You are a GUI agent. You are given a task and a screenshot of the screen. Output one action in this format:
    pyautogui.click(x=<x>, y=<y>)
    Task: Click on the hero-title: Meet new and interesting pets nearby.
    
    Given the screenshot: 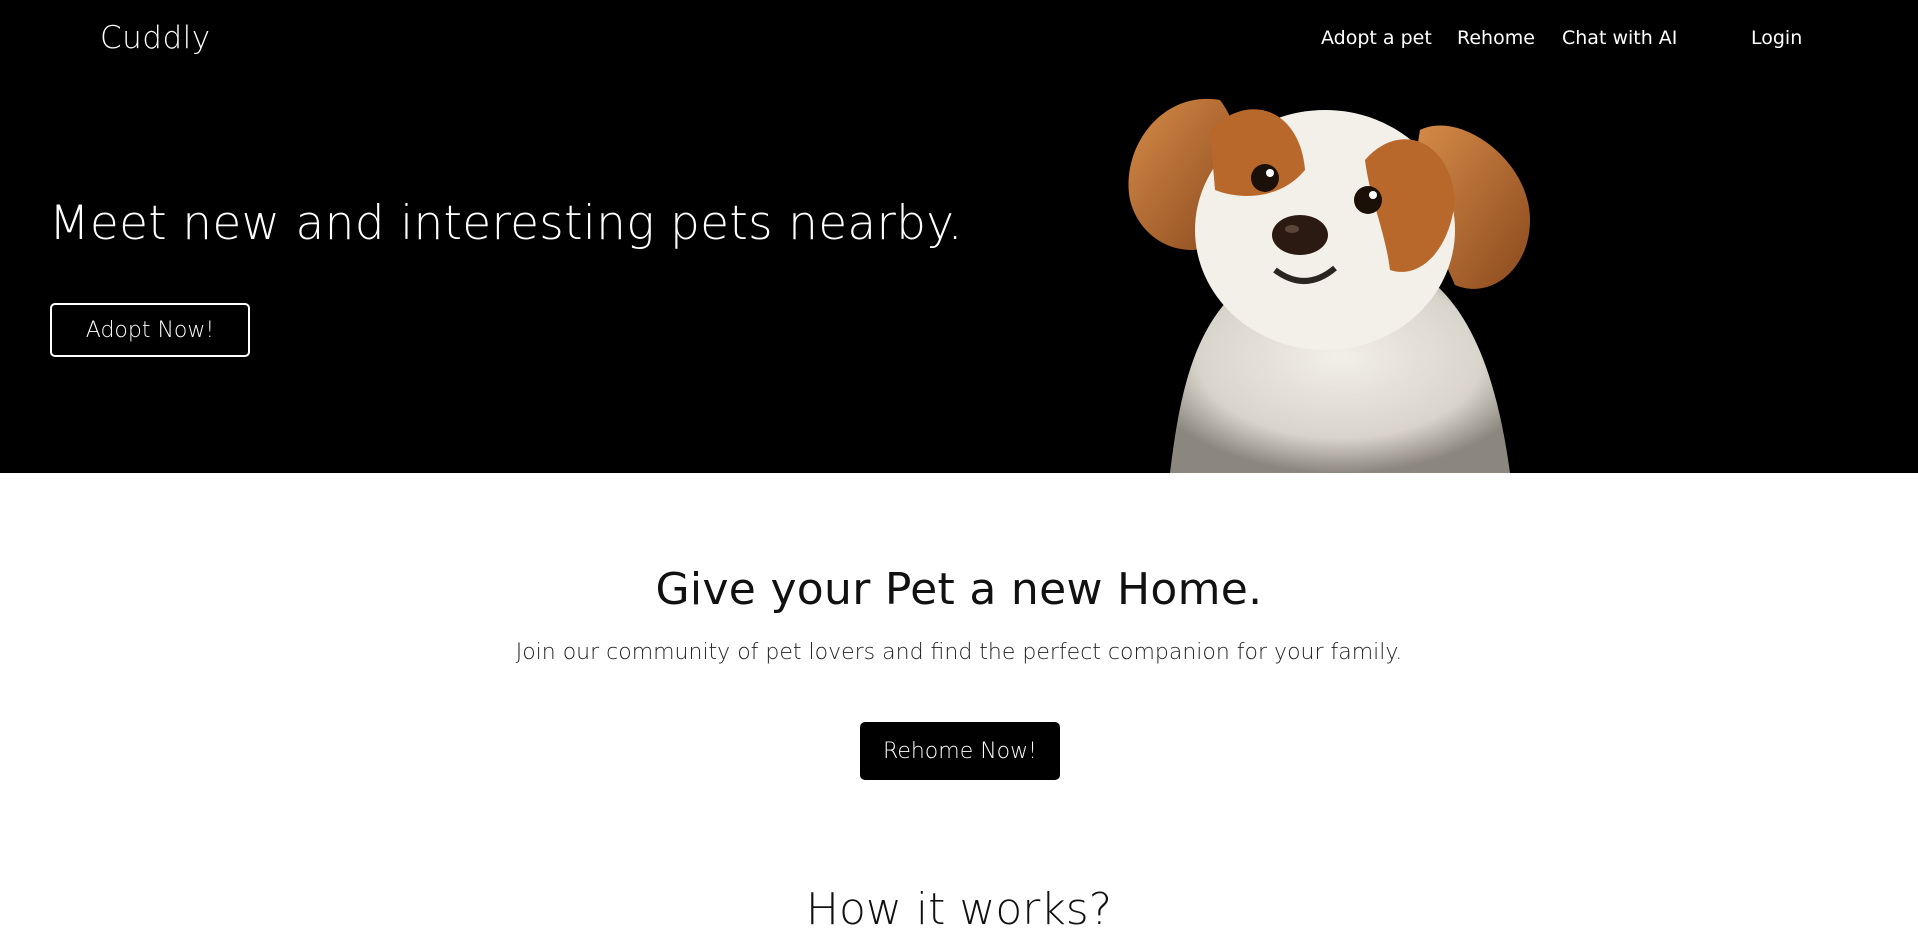 What is the action you would take?
    pyautogui.click(x=506, y=223)
    